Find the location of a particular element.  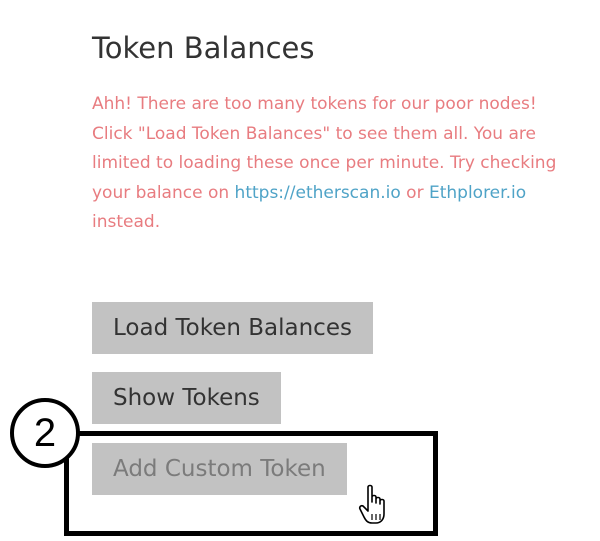

load-token-balances-button: Load Token Balances is located at coordinates (232, 328).